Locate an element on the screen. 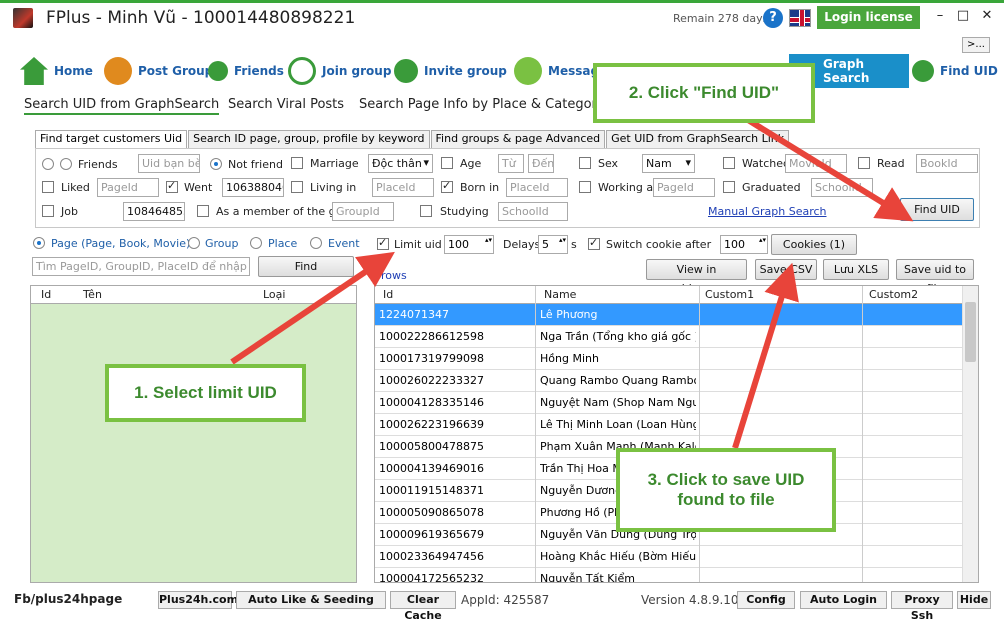 The image size is (1004, 624). arrow-find-uid is located at coordinates (830, 169).